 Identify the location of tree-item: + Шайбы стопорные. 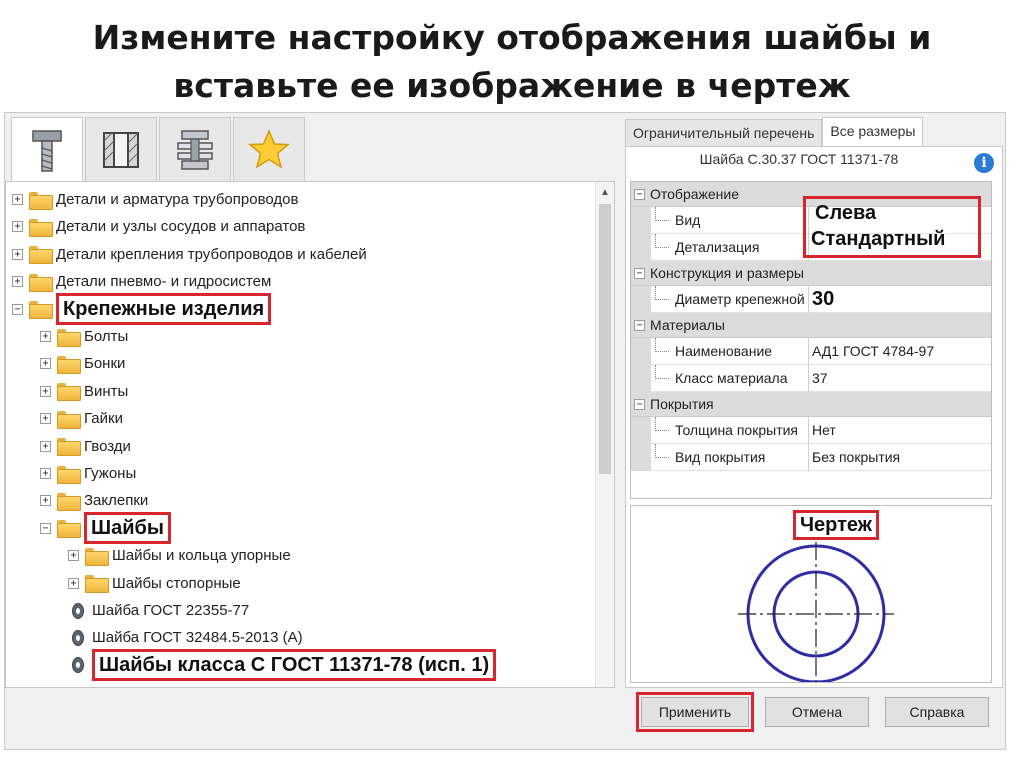
(154, 583).